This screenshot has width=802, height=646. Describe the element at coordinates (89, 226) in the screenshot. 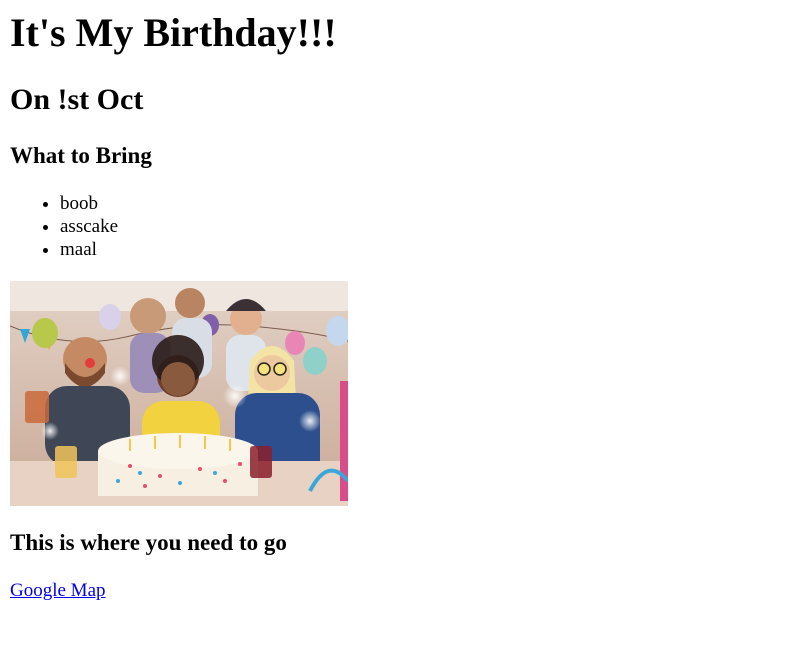

I see `list-item: asscake` at that location.